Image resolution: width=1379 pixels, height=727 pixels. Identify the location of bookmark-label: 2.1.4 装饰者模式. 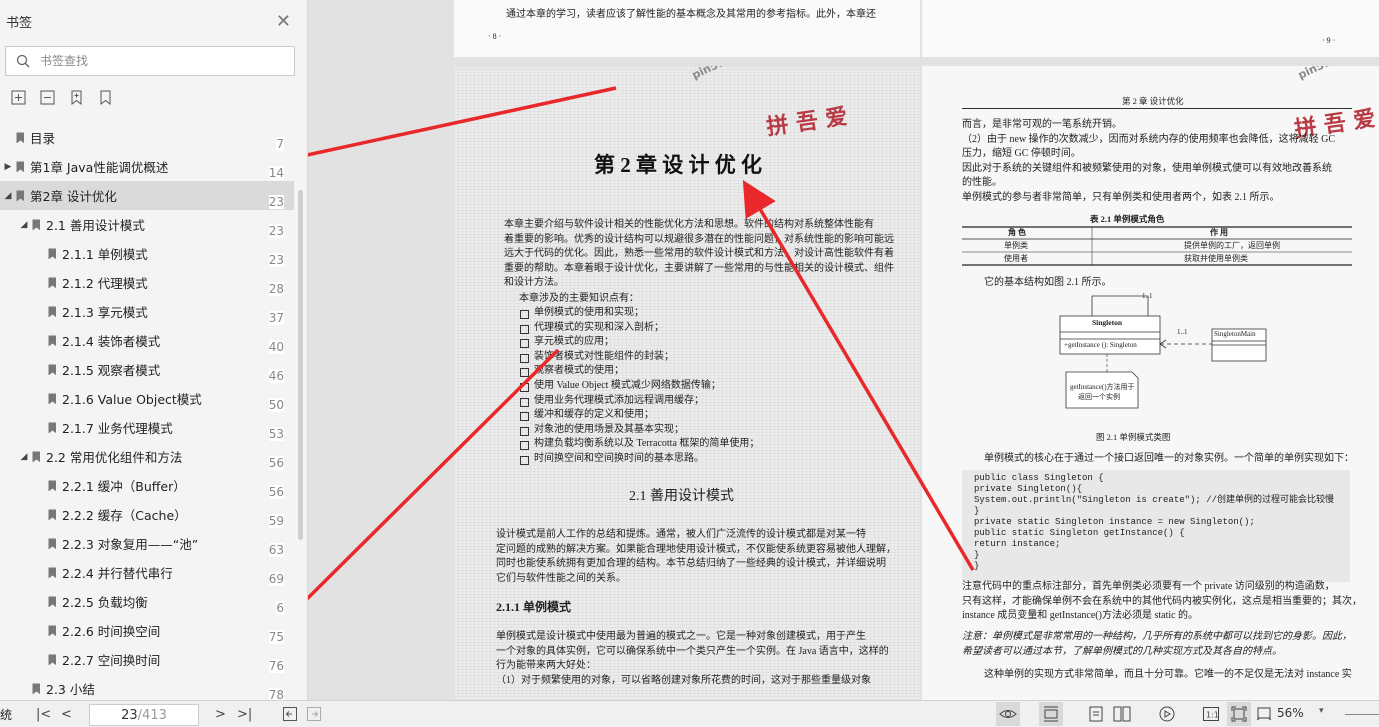
(111, 341).